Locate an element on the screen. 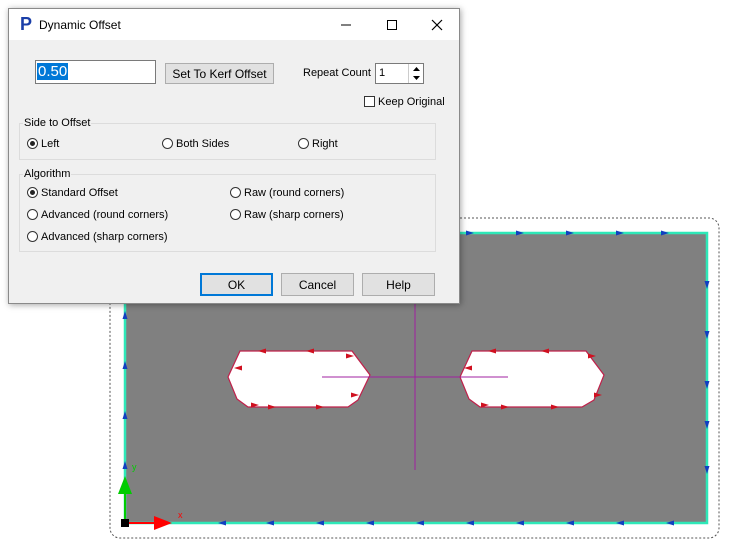 Image resolution: width=746 pixels, height=555 pixels. axis-x-label: x is located at coordinates (180, 515).